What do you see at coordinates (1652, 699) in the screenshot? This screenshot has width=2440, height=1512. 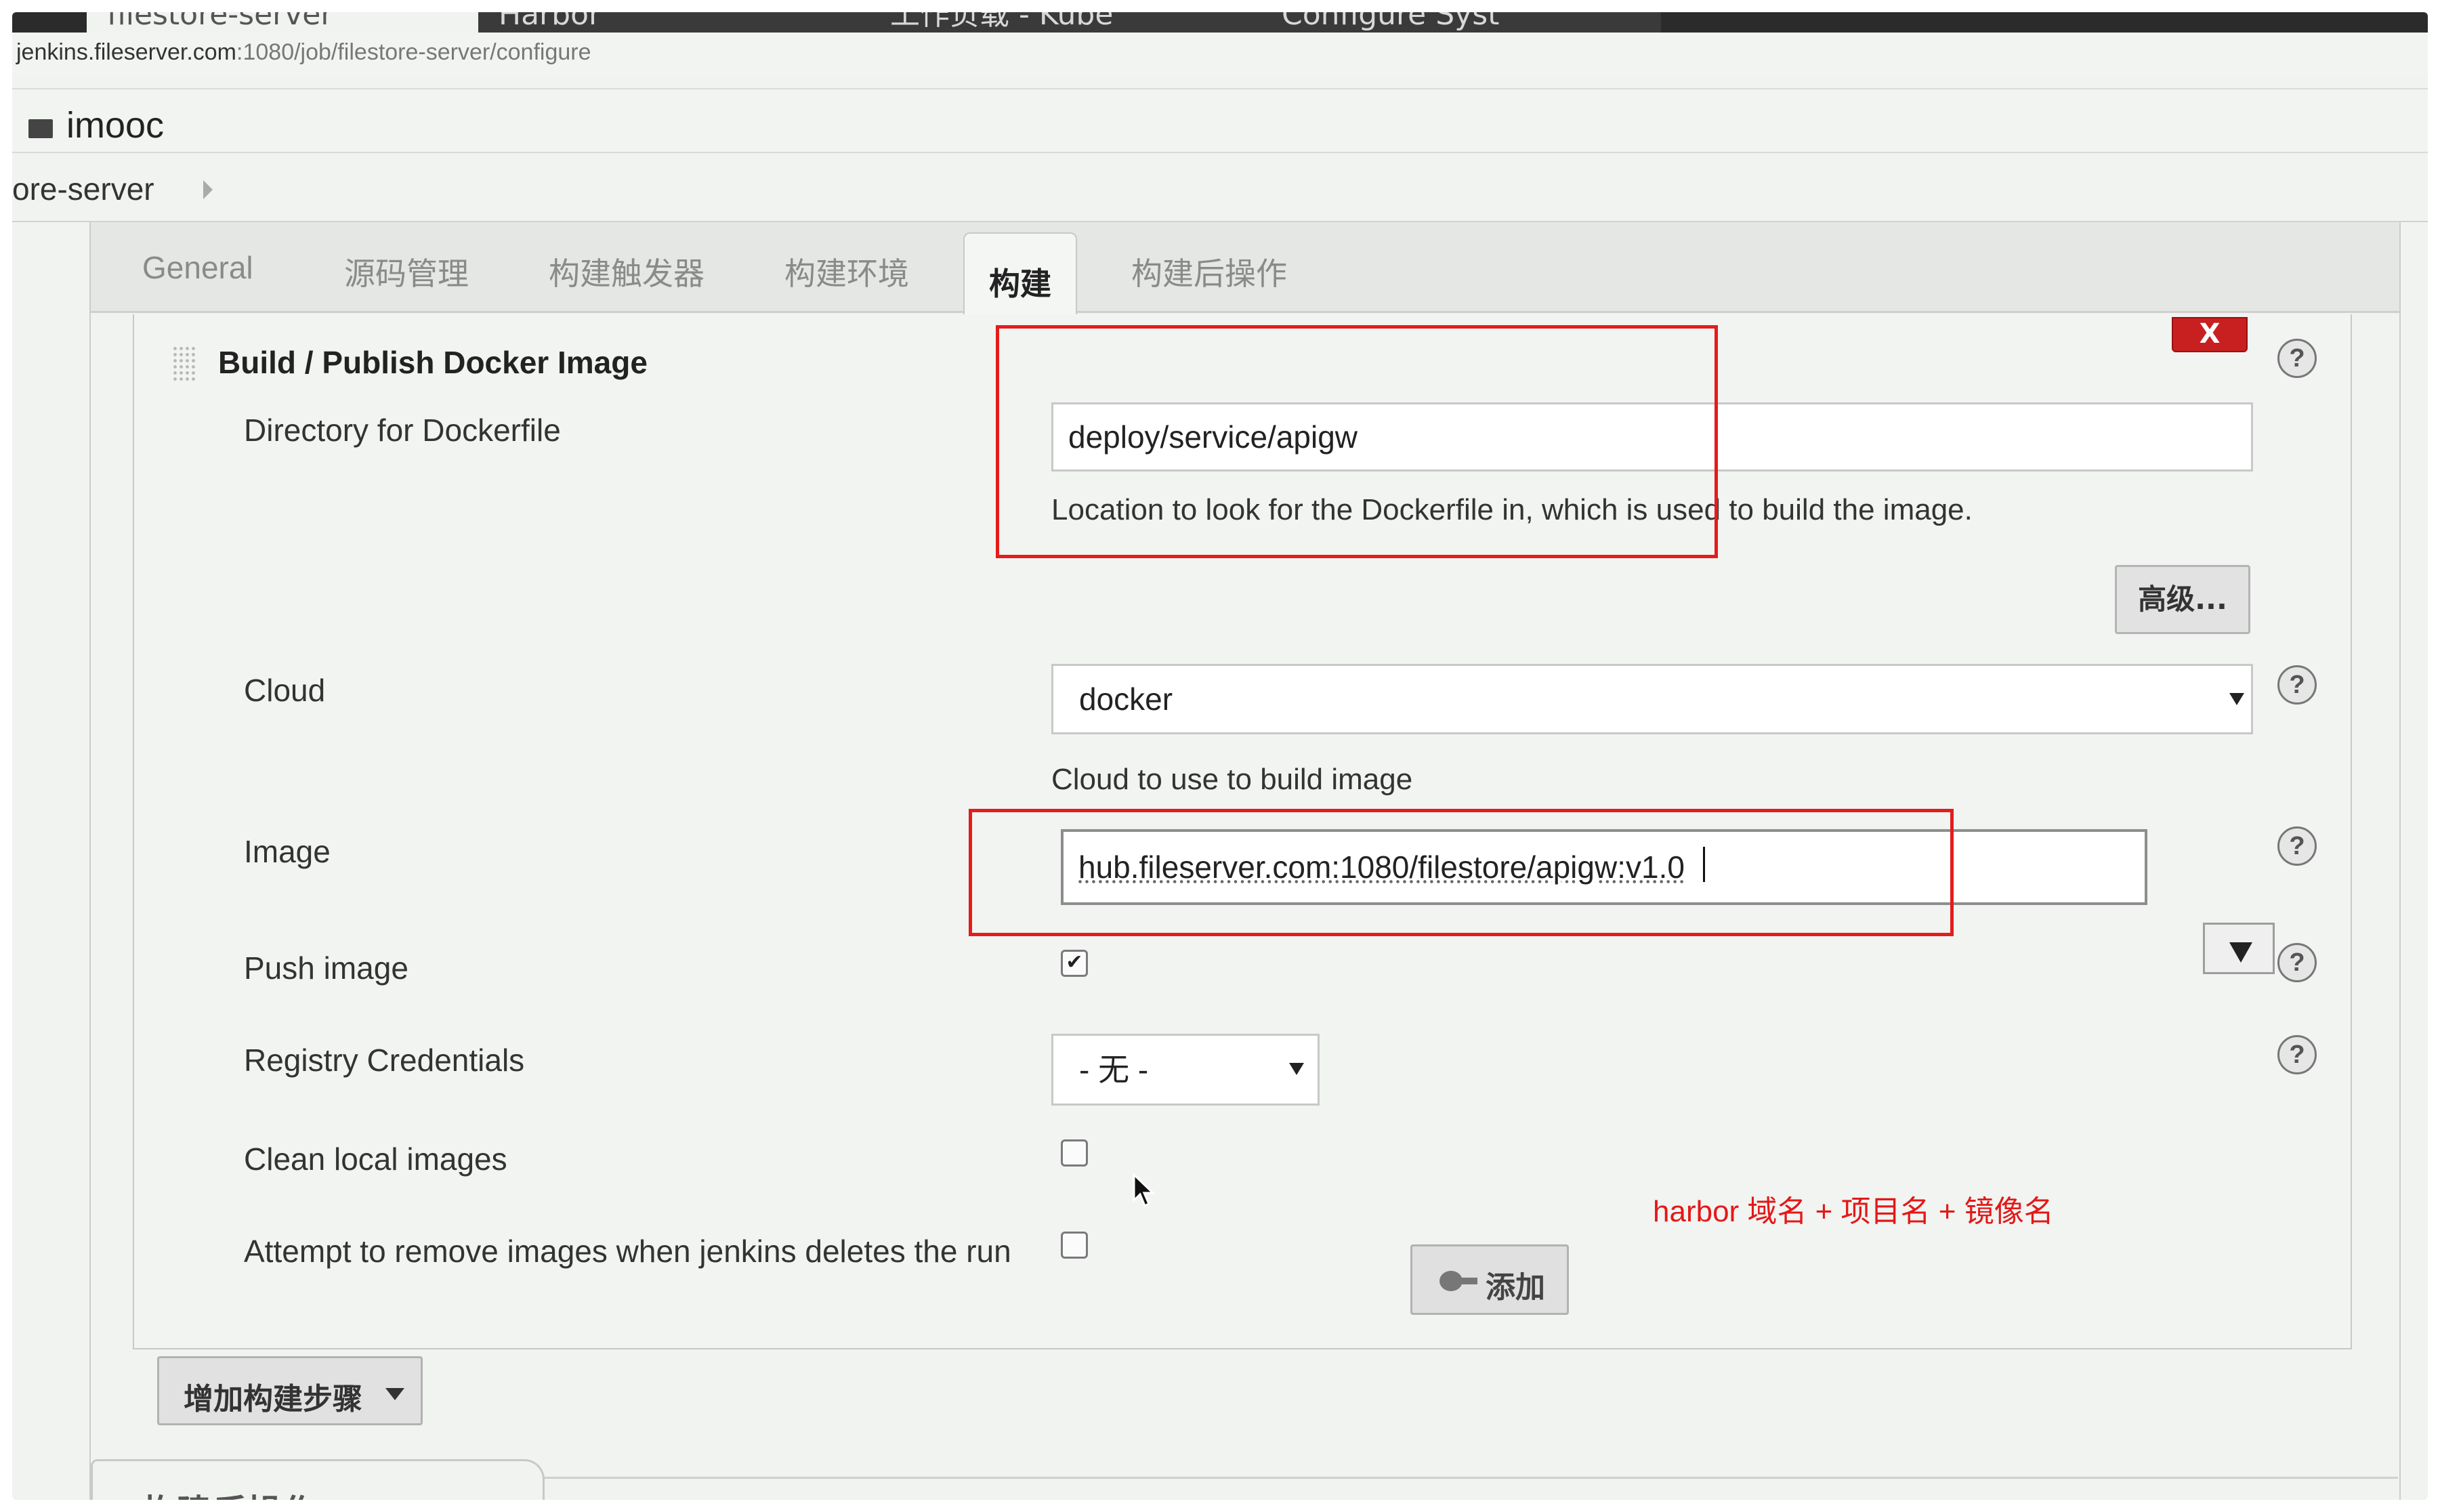 I see `cloud-select: docker` at bounding box center [1652, 699].